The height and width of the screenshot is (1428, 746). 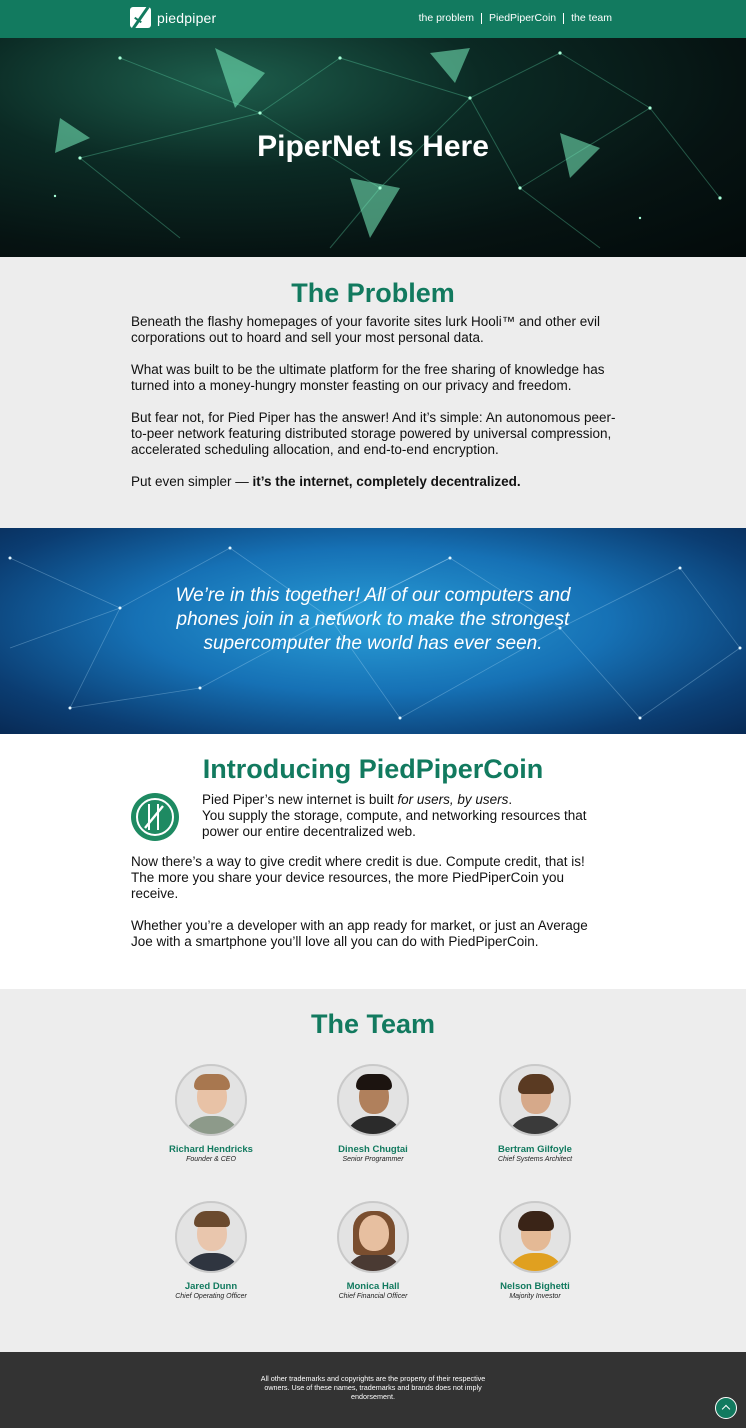 I want to click on member-role: Founder & CEO, so click(x=211, y=1159).